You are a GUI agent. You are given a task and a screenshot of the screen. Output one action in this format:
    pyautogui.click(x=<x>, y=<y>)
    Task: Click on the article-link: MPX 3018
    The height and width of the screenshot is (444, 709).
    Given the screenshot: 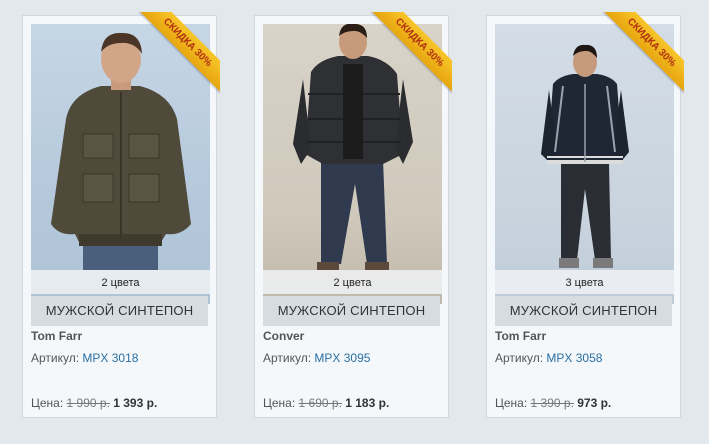 What is the action you would take?
    pyautogui.click(x=110, y=358)
    